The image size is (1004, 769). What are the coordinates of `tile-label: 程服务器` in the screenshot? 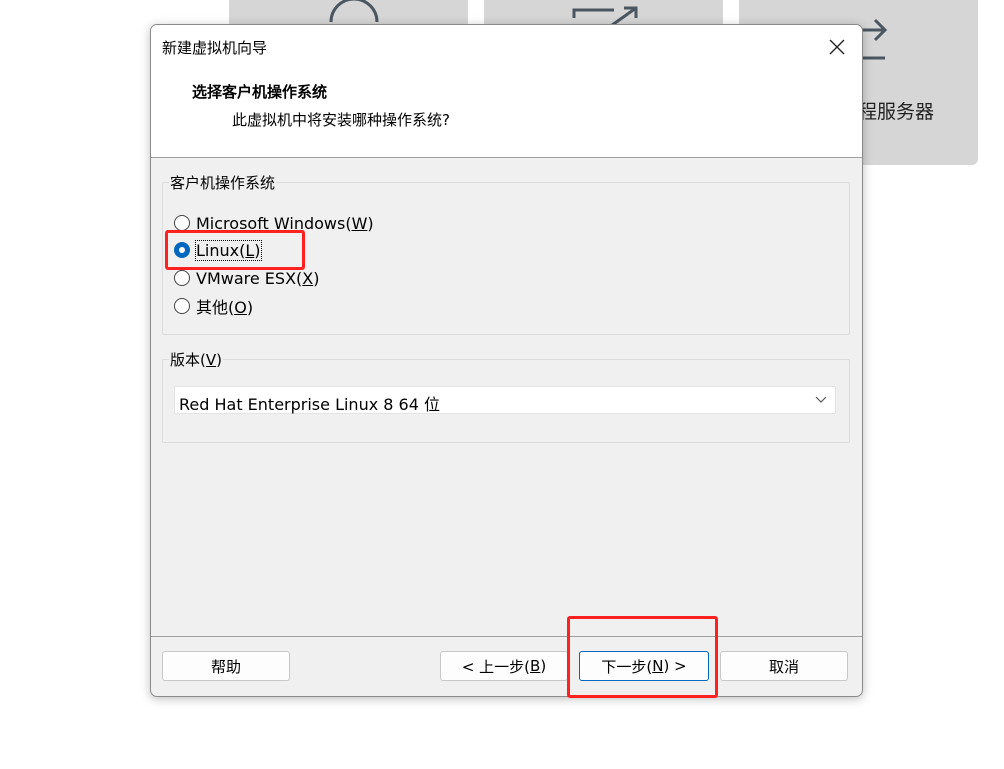 It's located at (896, 112).